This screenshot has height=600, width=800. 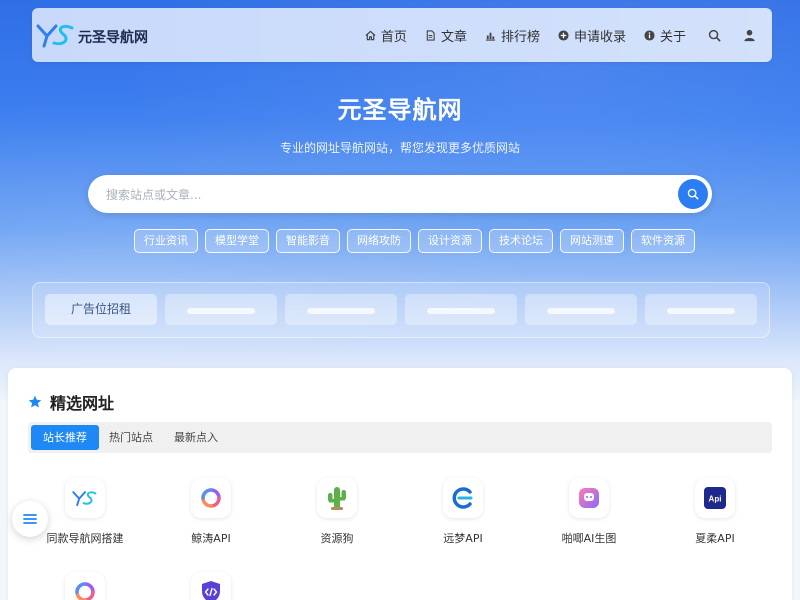 I want to click on ad-slot-label: 广告位招租, so click(x=101, y=309).